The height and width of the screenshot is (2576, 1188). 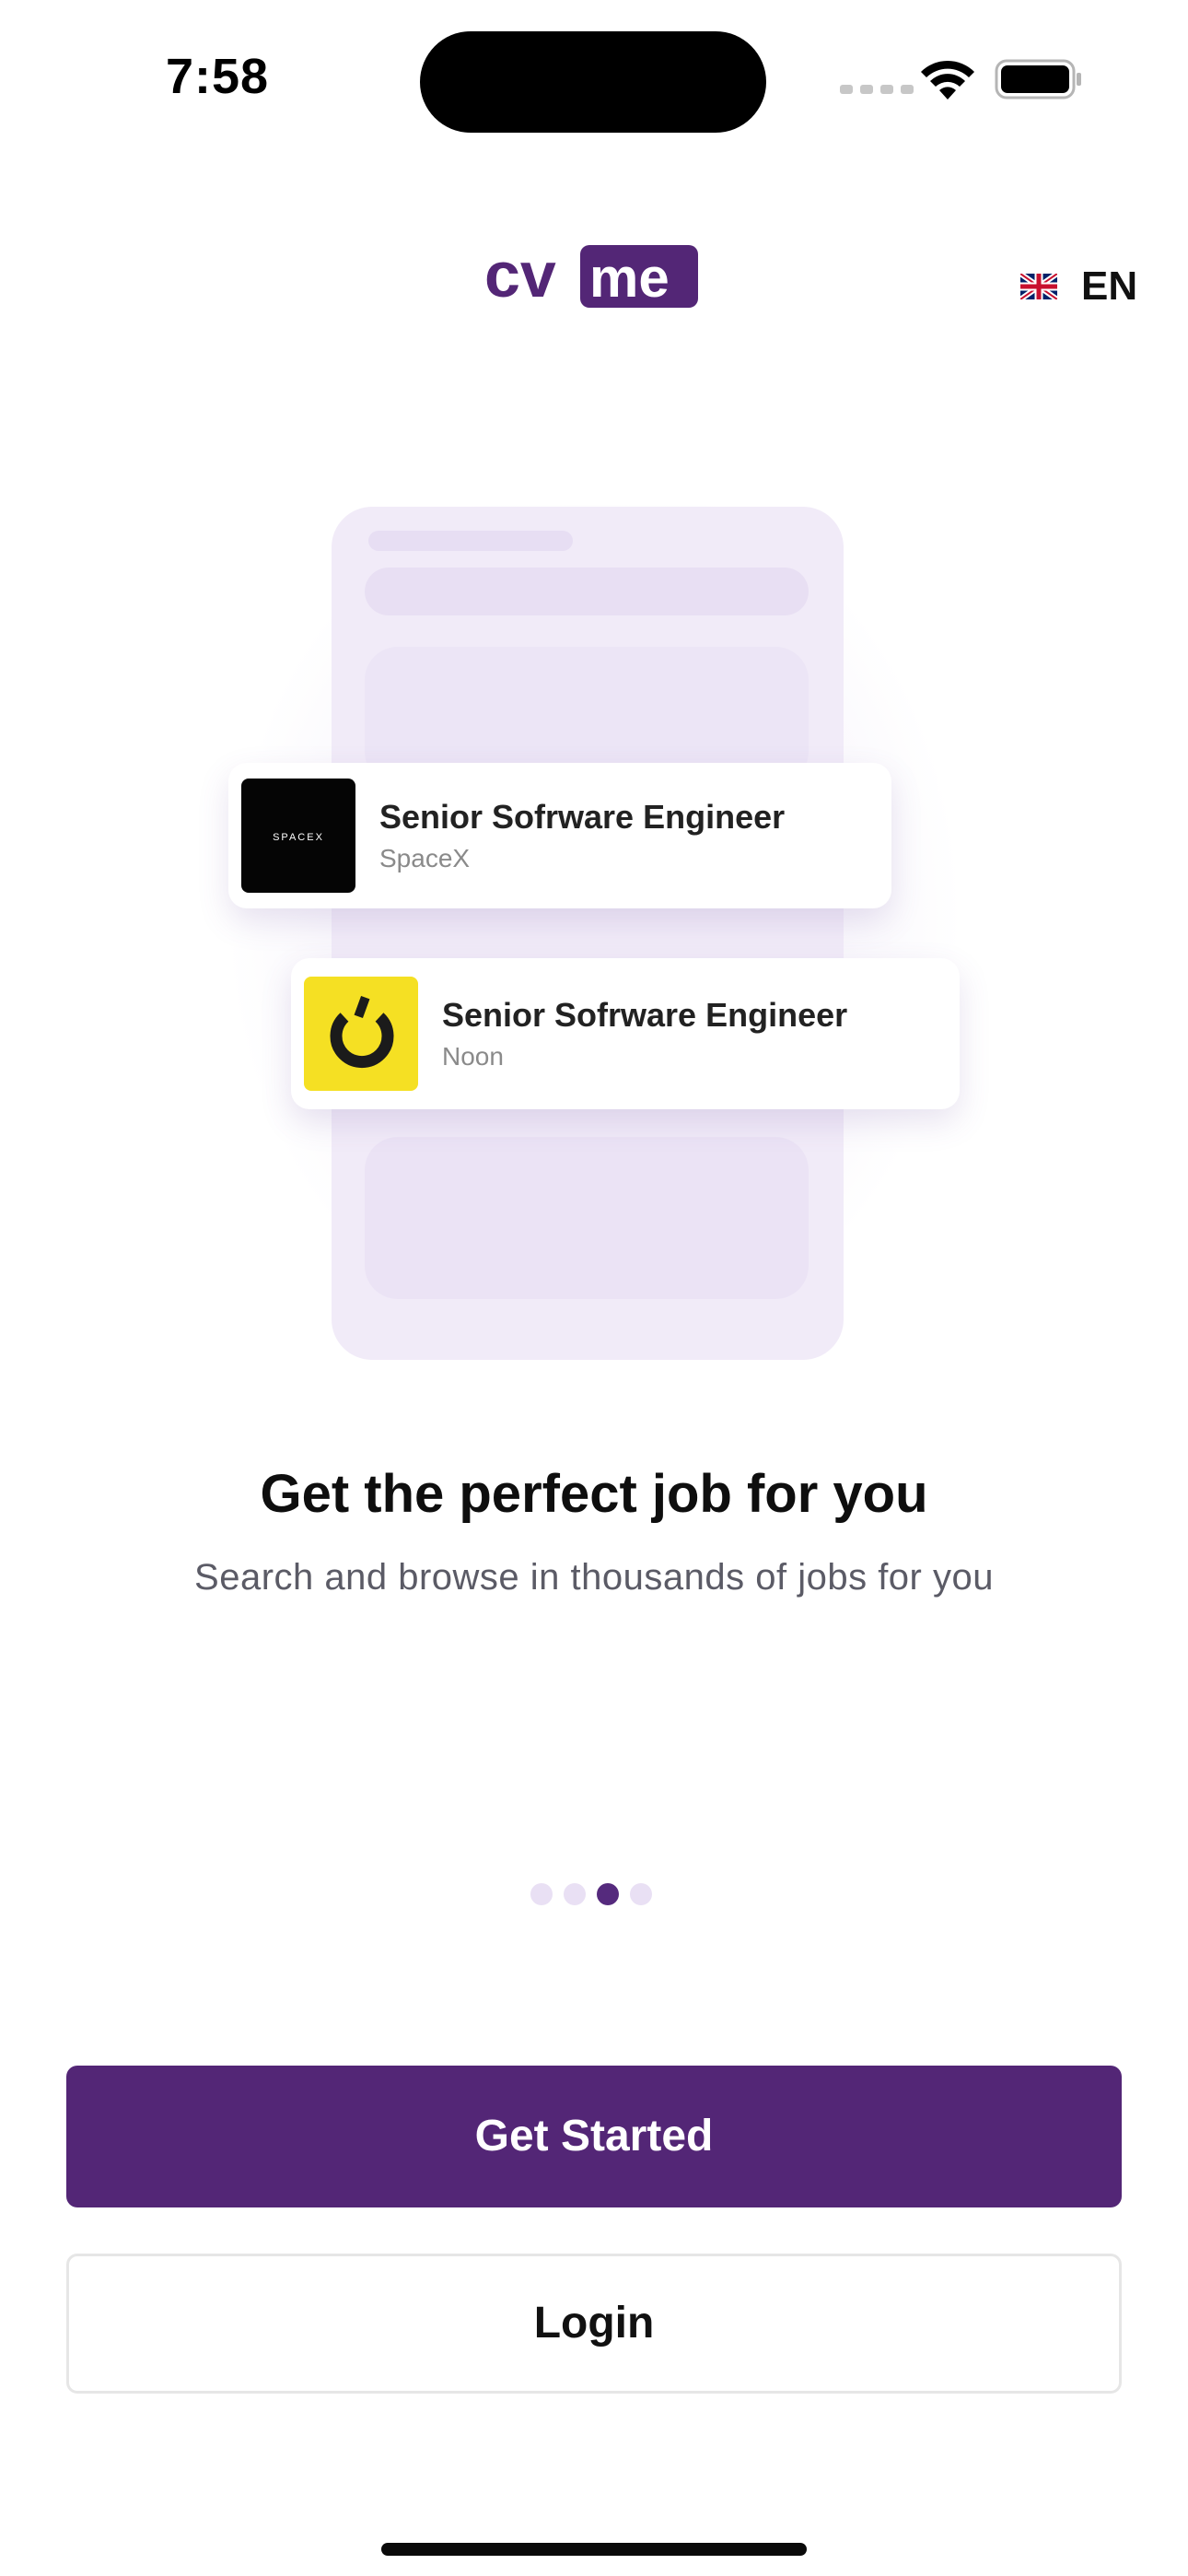 I want to click on uk-flag-icon, so click(x=1038, y=286).